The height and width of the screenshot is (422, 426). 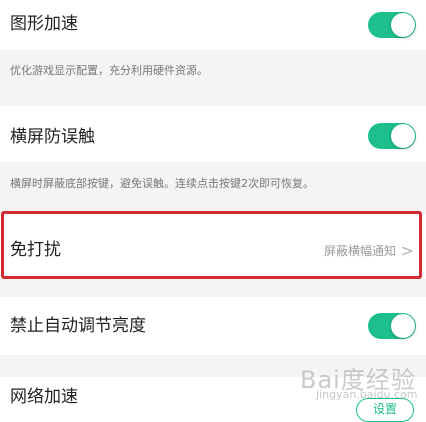 I want to click on setting-description-block: 优化游戏显示配置，充分利用硬件资源。, so click(x=213, y=71).